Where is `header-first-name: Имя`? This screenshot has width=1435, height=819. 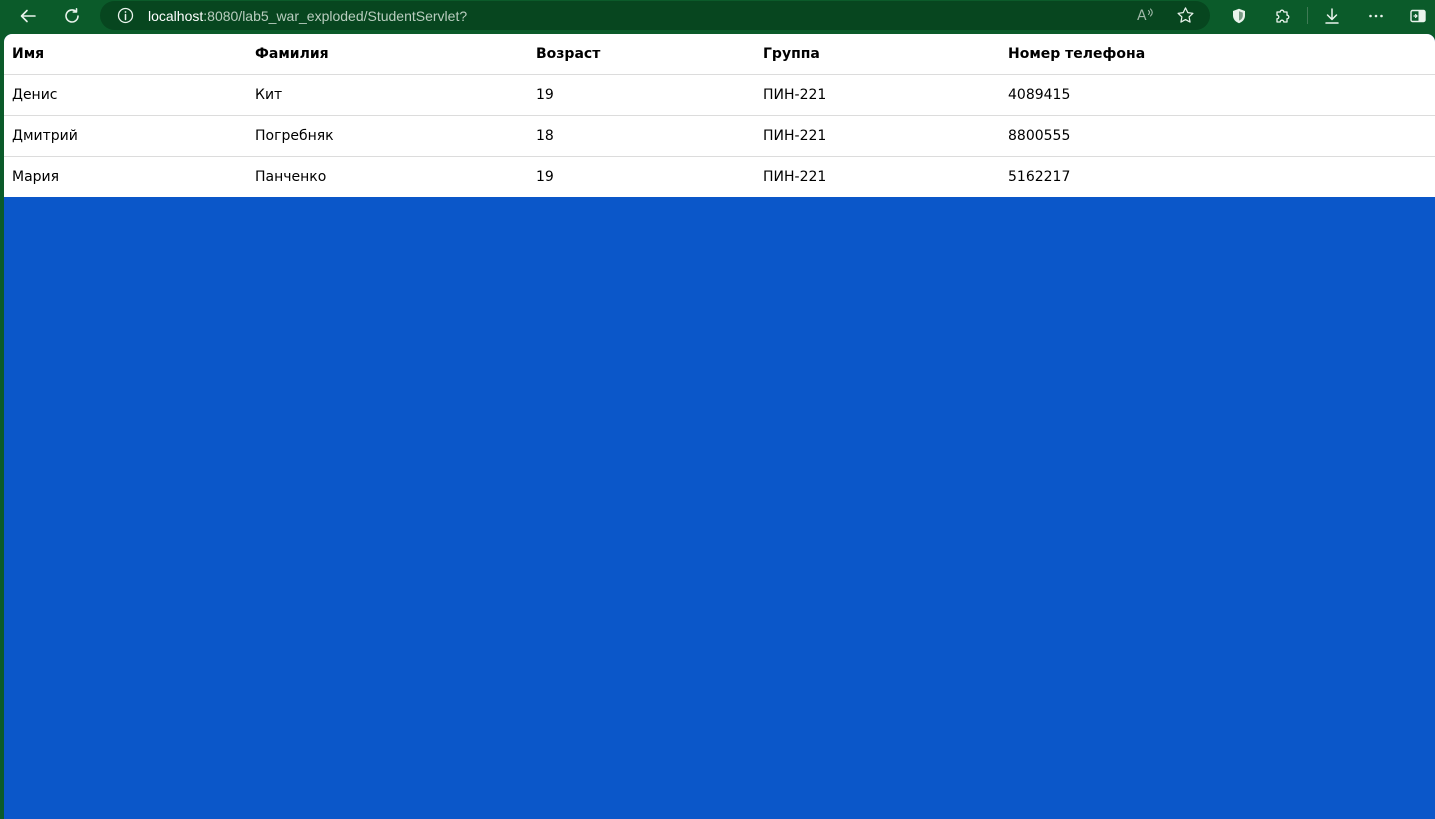 header-first-name: Имя is located at coordinates (125, 54).